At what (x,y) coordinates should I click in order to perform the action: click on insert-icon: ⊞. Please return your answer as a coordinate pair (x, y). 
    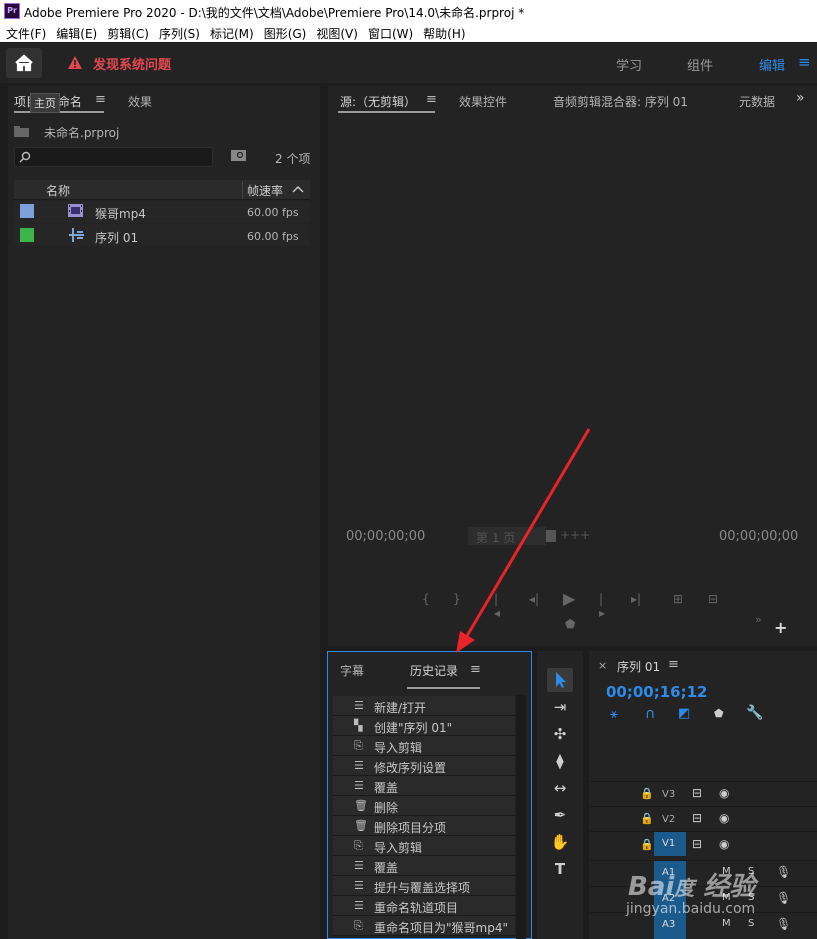
    Looking at the image, I should click on (678, 599).